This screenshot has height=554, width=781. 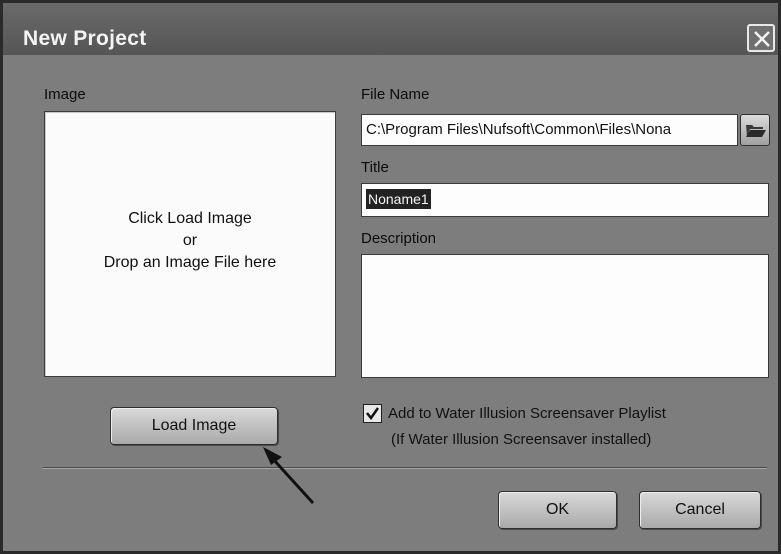 I want to click on image-hint-line3: Drop an Image File here, so click(x=190, y=262).